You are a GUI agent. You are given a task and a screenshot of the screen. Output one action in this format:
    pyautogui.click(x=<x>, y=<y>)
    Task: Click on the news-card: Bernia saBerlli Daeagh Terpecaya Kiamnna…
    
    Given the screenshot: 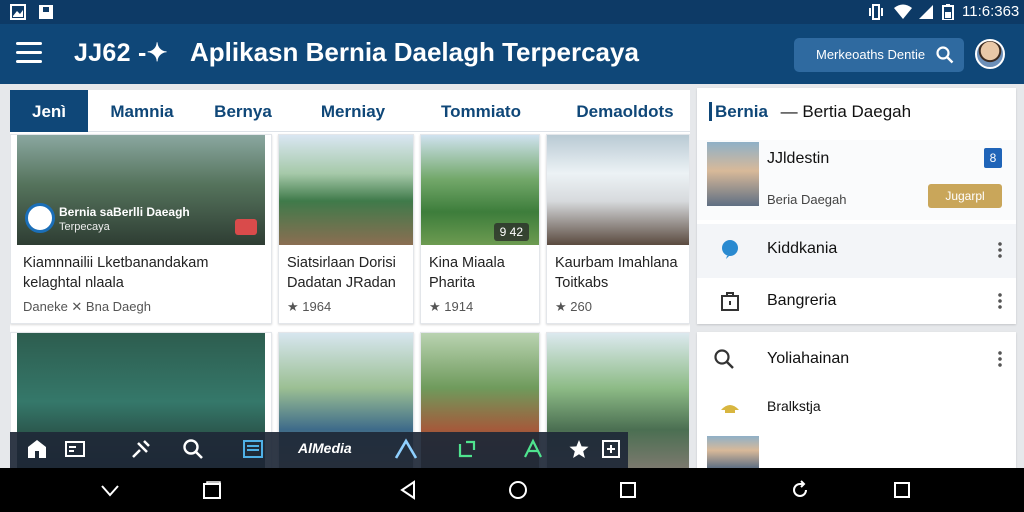 What is the action you would take?
    pyautogui.click(x=141, y=229)
    